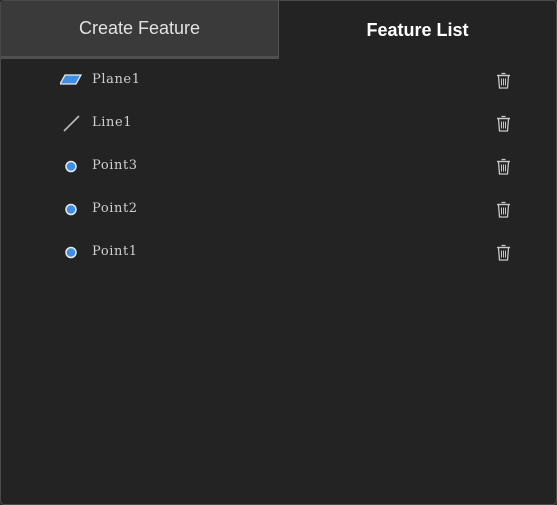  What do you see at coordinates (278, 209) in the screenshot?
I see `feature-item-point2: Point2` at bounding box center [278, 209].